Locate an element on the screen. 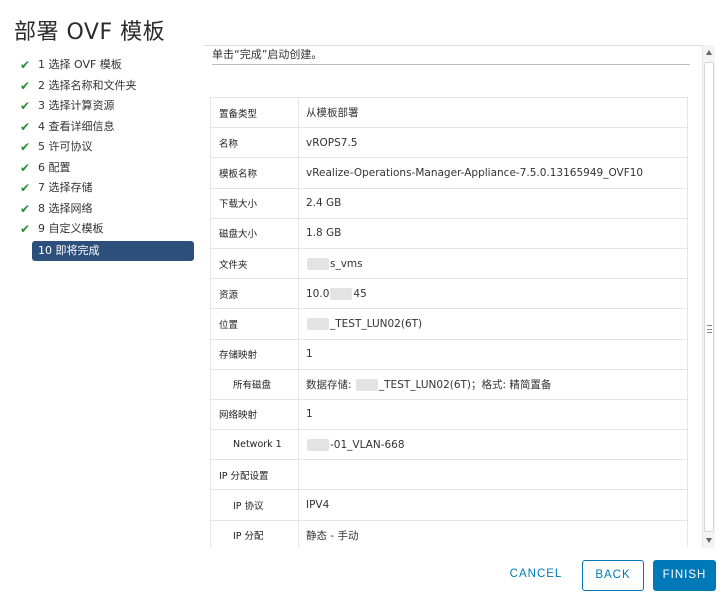  row-value: 1.8 GB is located at coordinates (493, 233).